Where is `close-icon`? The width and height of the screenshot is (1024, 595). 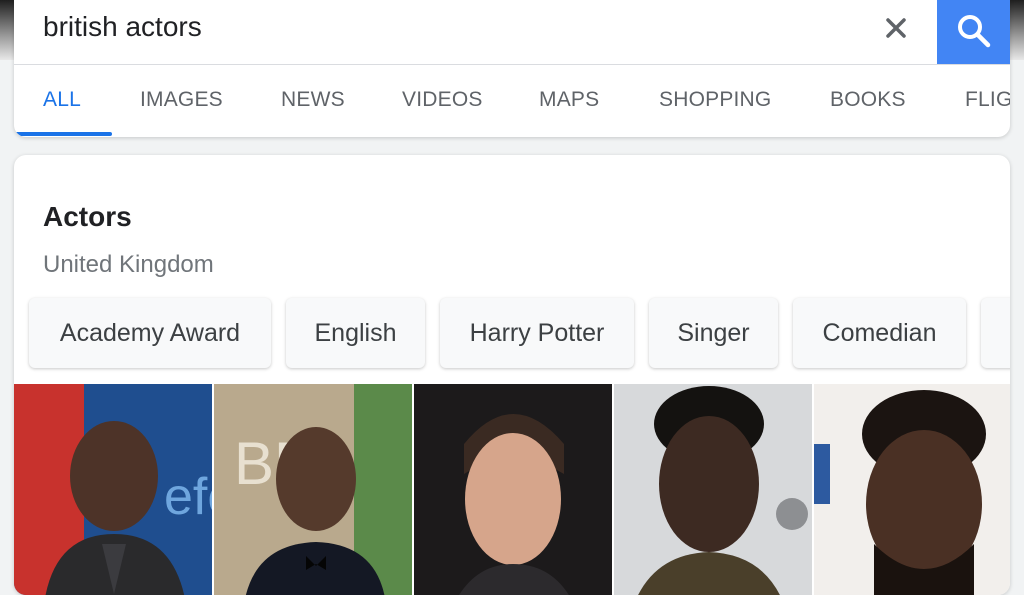 close-icon is located at coordinates (896, 28).